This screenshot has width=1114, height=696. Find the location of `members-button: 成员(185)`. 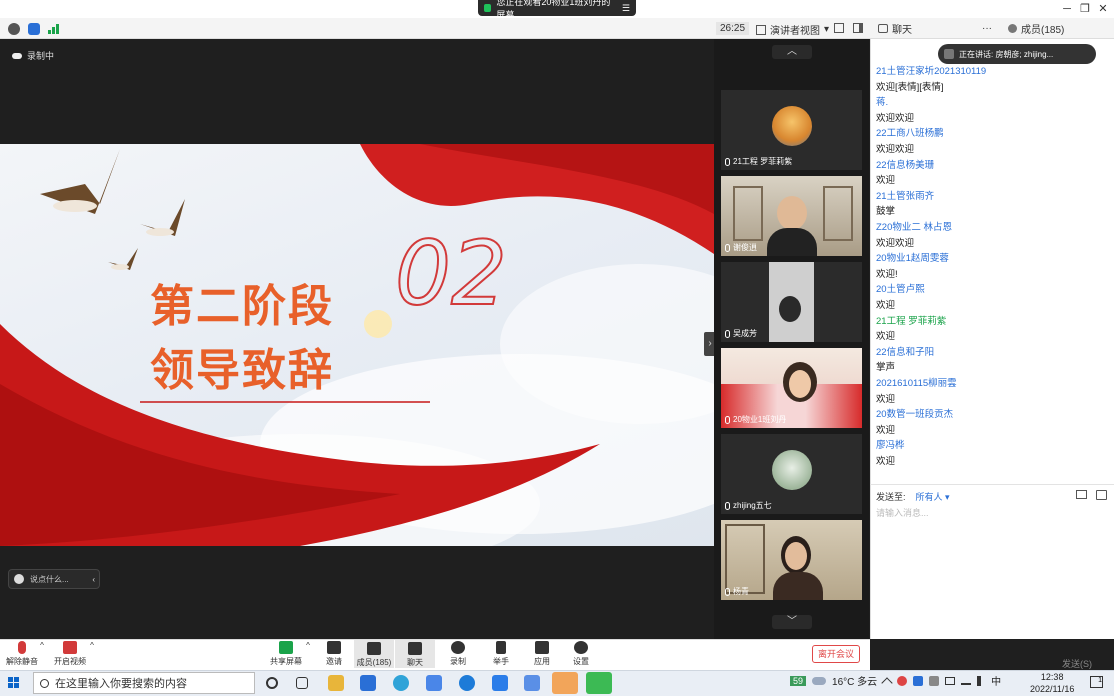

members-button: 成员(185) is located at coordinates (374, 654).